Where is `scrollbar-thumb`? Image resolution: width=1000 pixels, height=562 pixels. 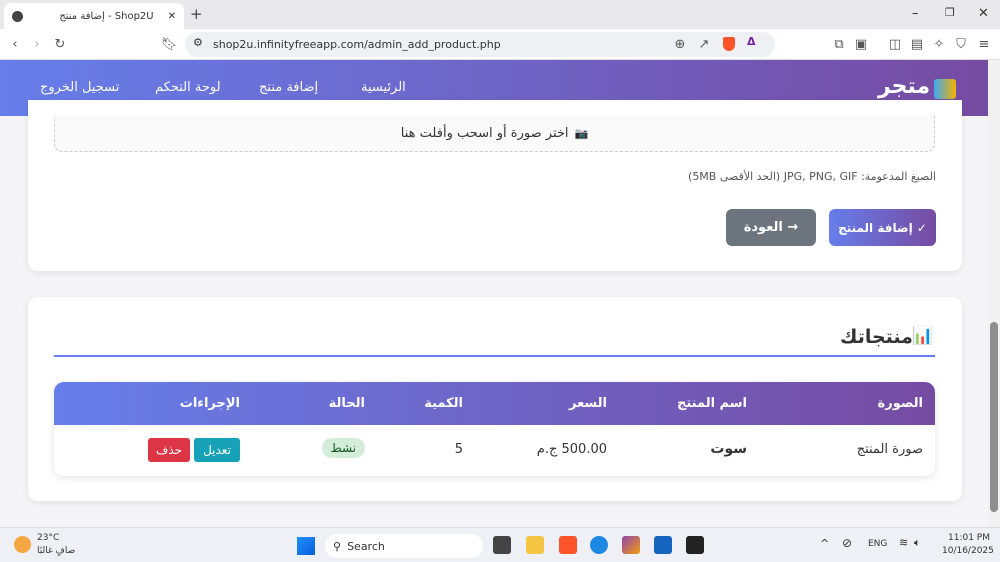 scrollbar-thumb is located at coordinates (994, 417).